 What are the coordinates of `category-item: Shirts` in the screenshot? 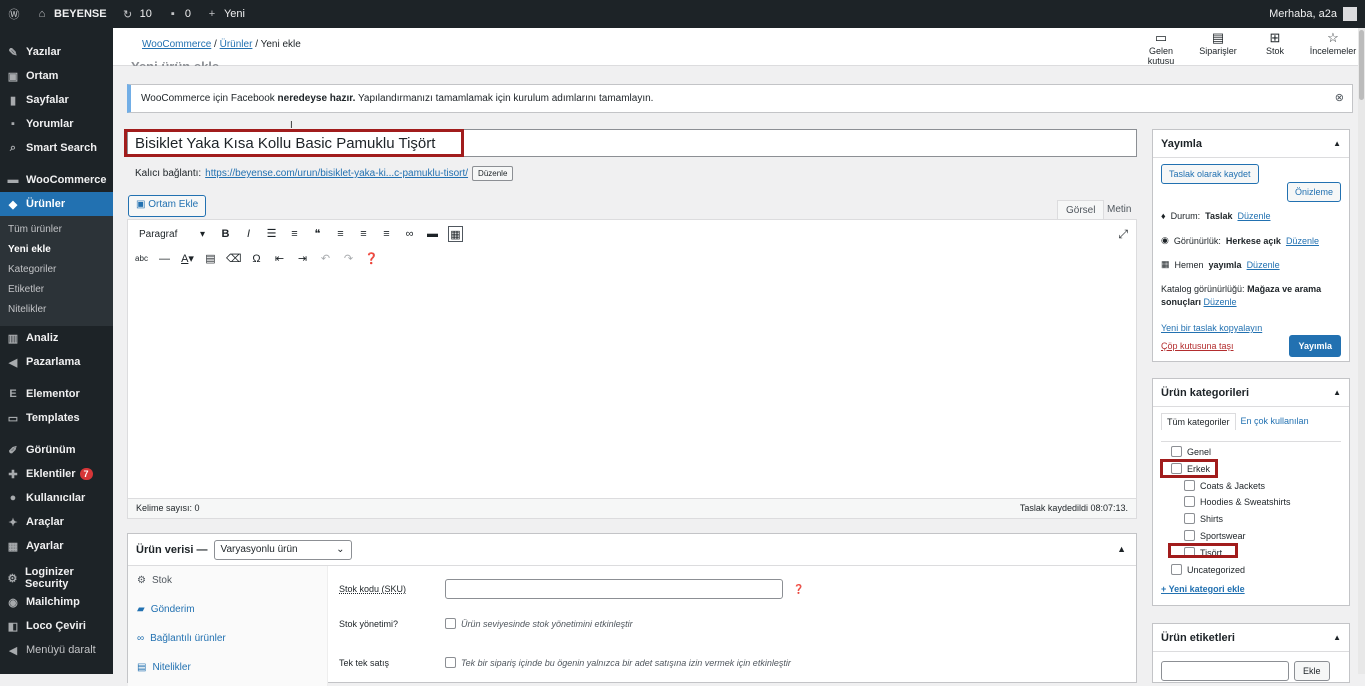 It's located at (1203, 518).